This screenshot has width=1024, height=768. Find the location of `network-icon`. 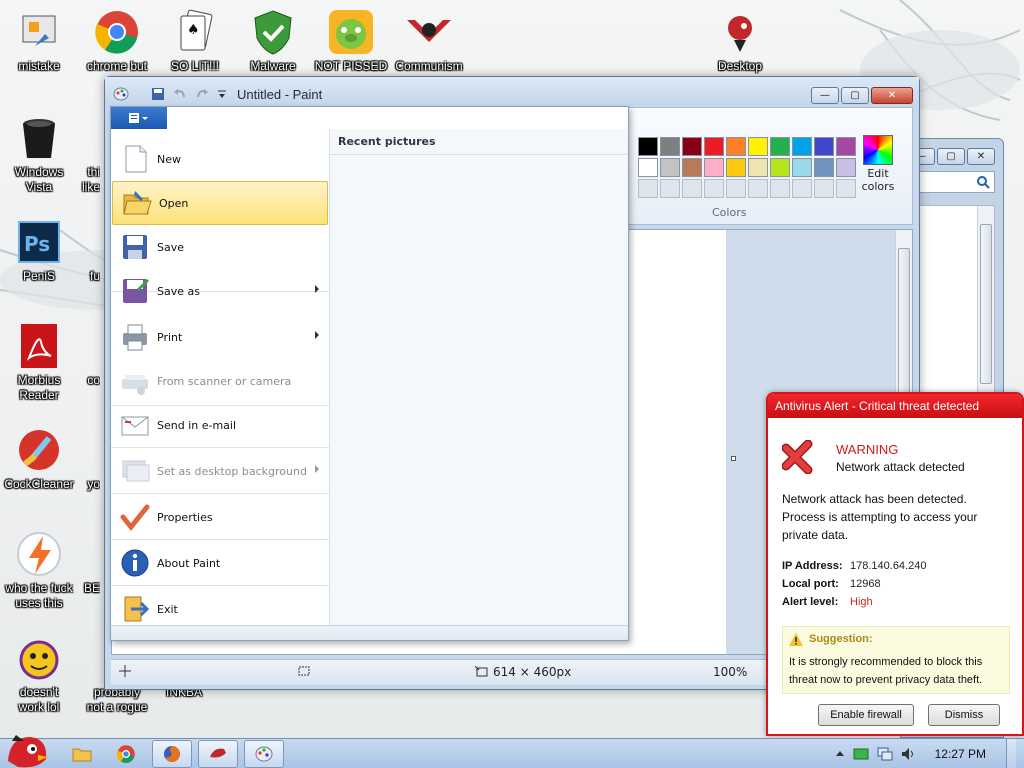

network-icon is located at coordinates (885, 754).